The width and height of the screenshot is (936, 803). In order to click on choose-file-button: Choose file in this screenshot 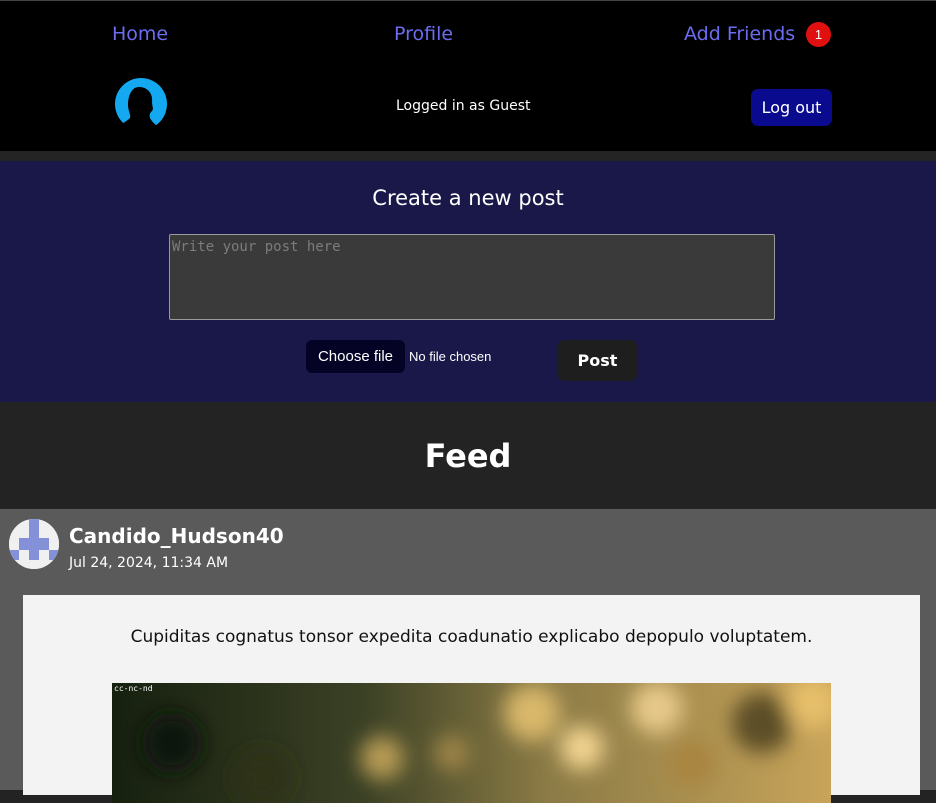, I will do `click(355, 356)`.